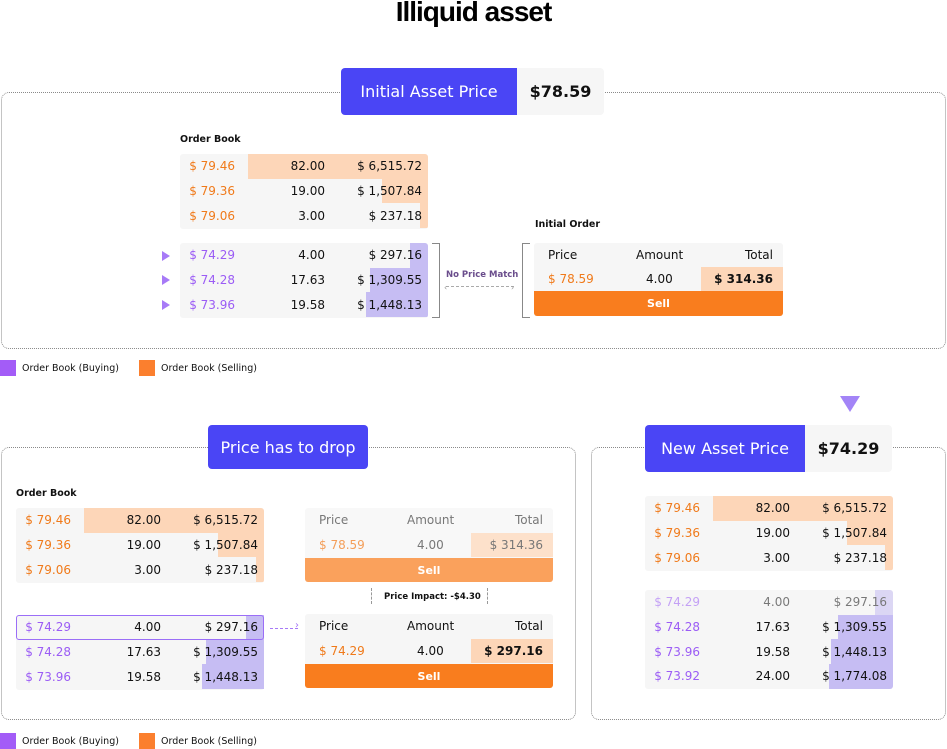 The height and width of the screenshot is (749, 947). I want to click on order-total: $ 314.36, so click(516, 545).